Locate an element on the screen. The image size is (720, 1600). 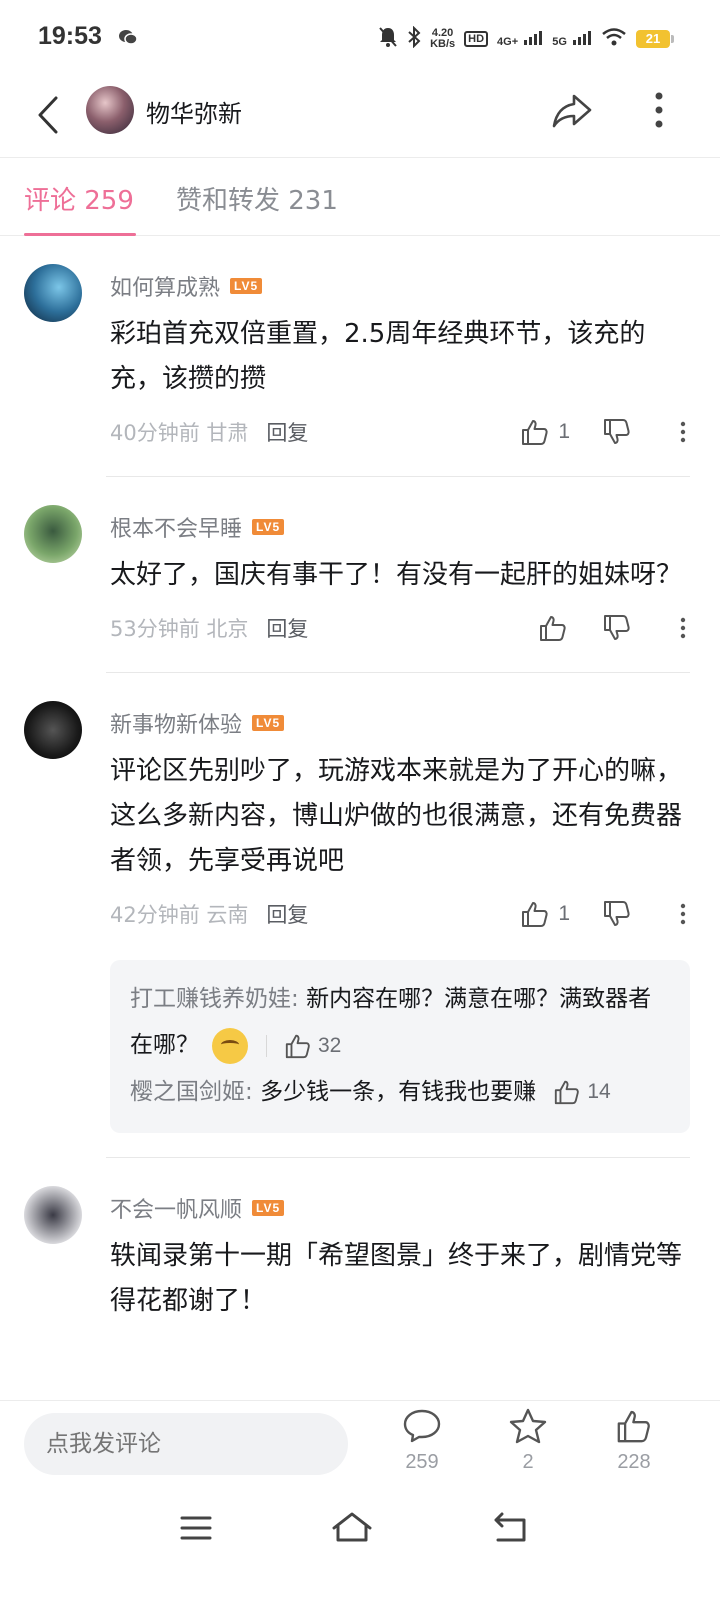
favorite-button: 2 is located at coordinates (528, 1440).